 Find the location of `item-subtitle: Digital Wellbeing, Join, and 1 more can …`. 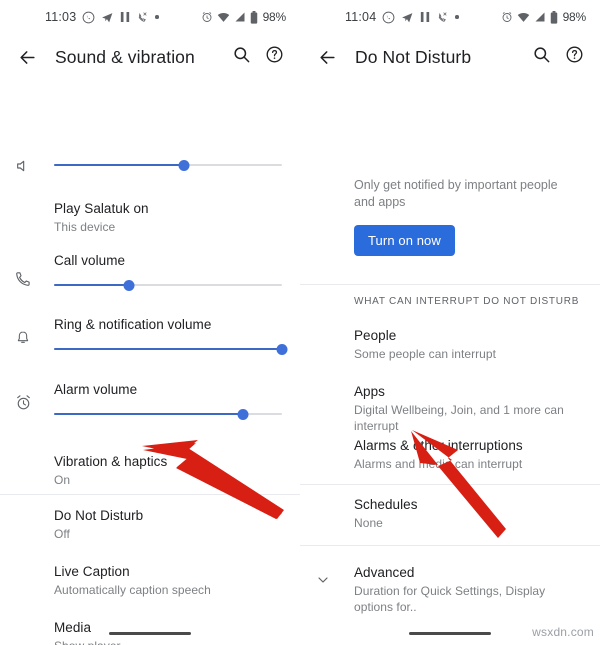

item-subtitle: Digital Wellbeing, Join, and 1 more can … is located at coordinates (459, 418).